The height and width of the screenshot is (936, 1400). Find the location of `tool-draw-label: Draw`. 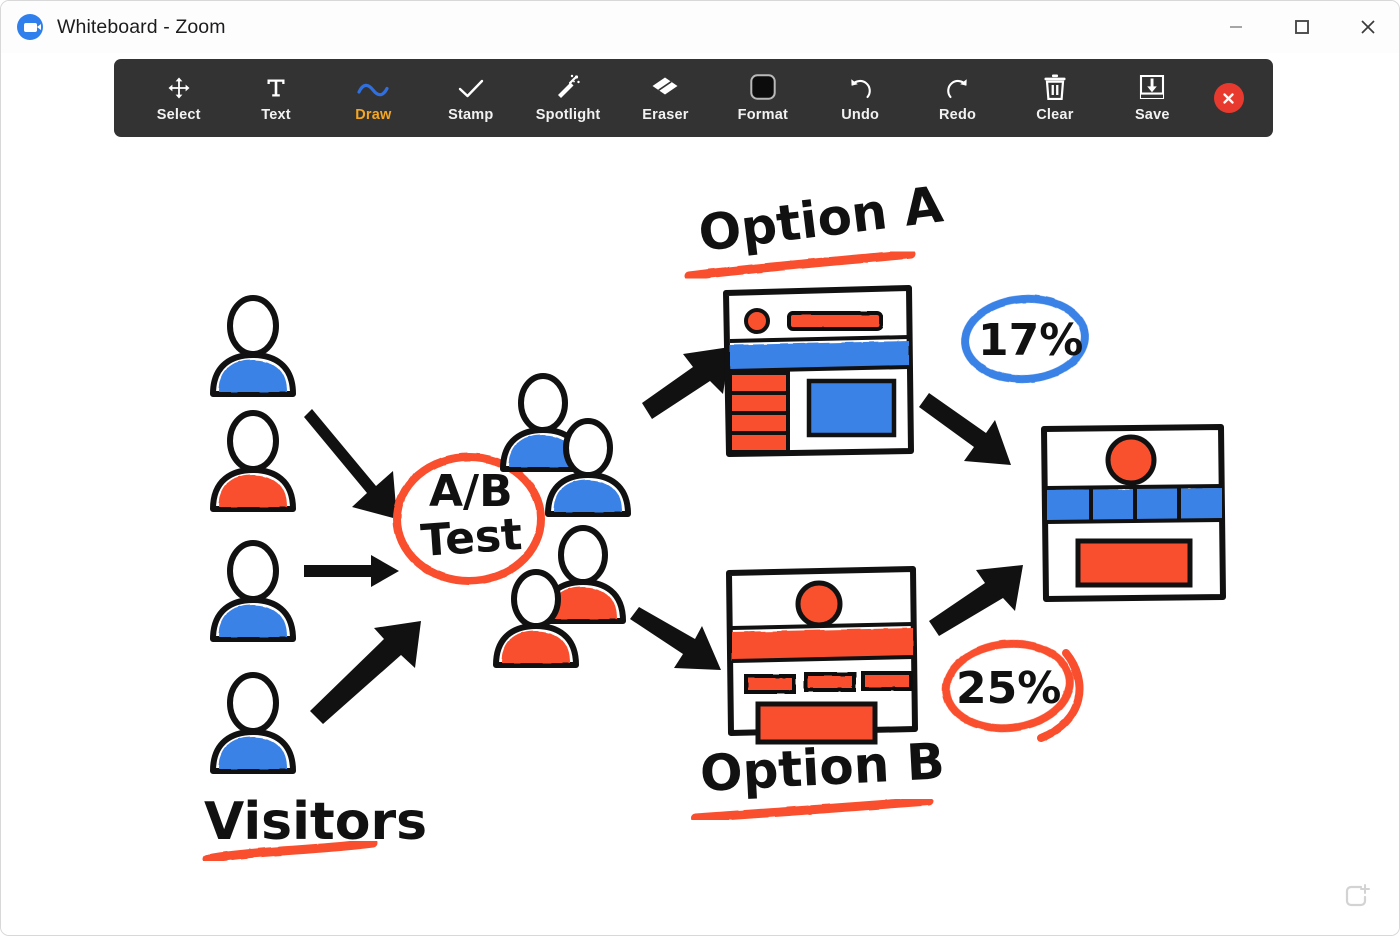

tool-draw-label: Draw is located at coordinates (373, 114).